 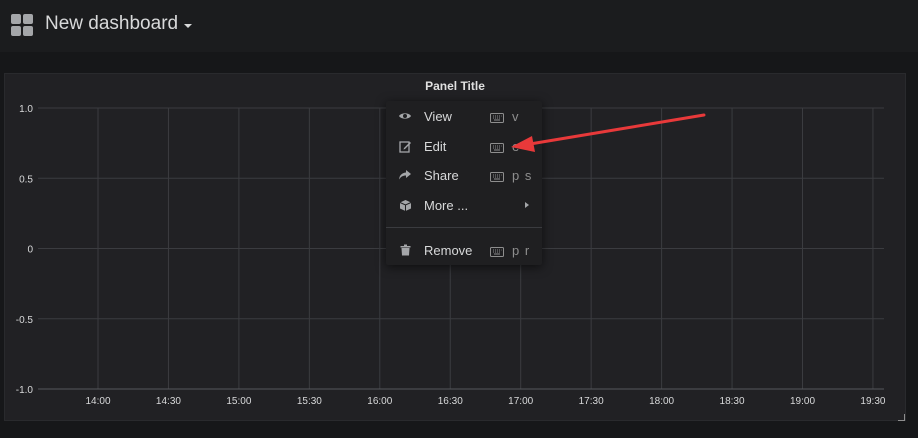 I want to click on x-tick-label: 17:00, so click(x=520, y=401).